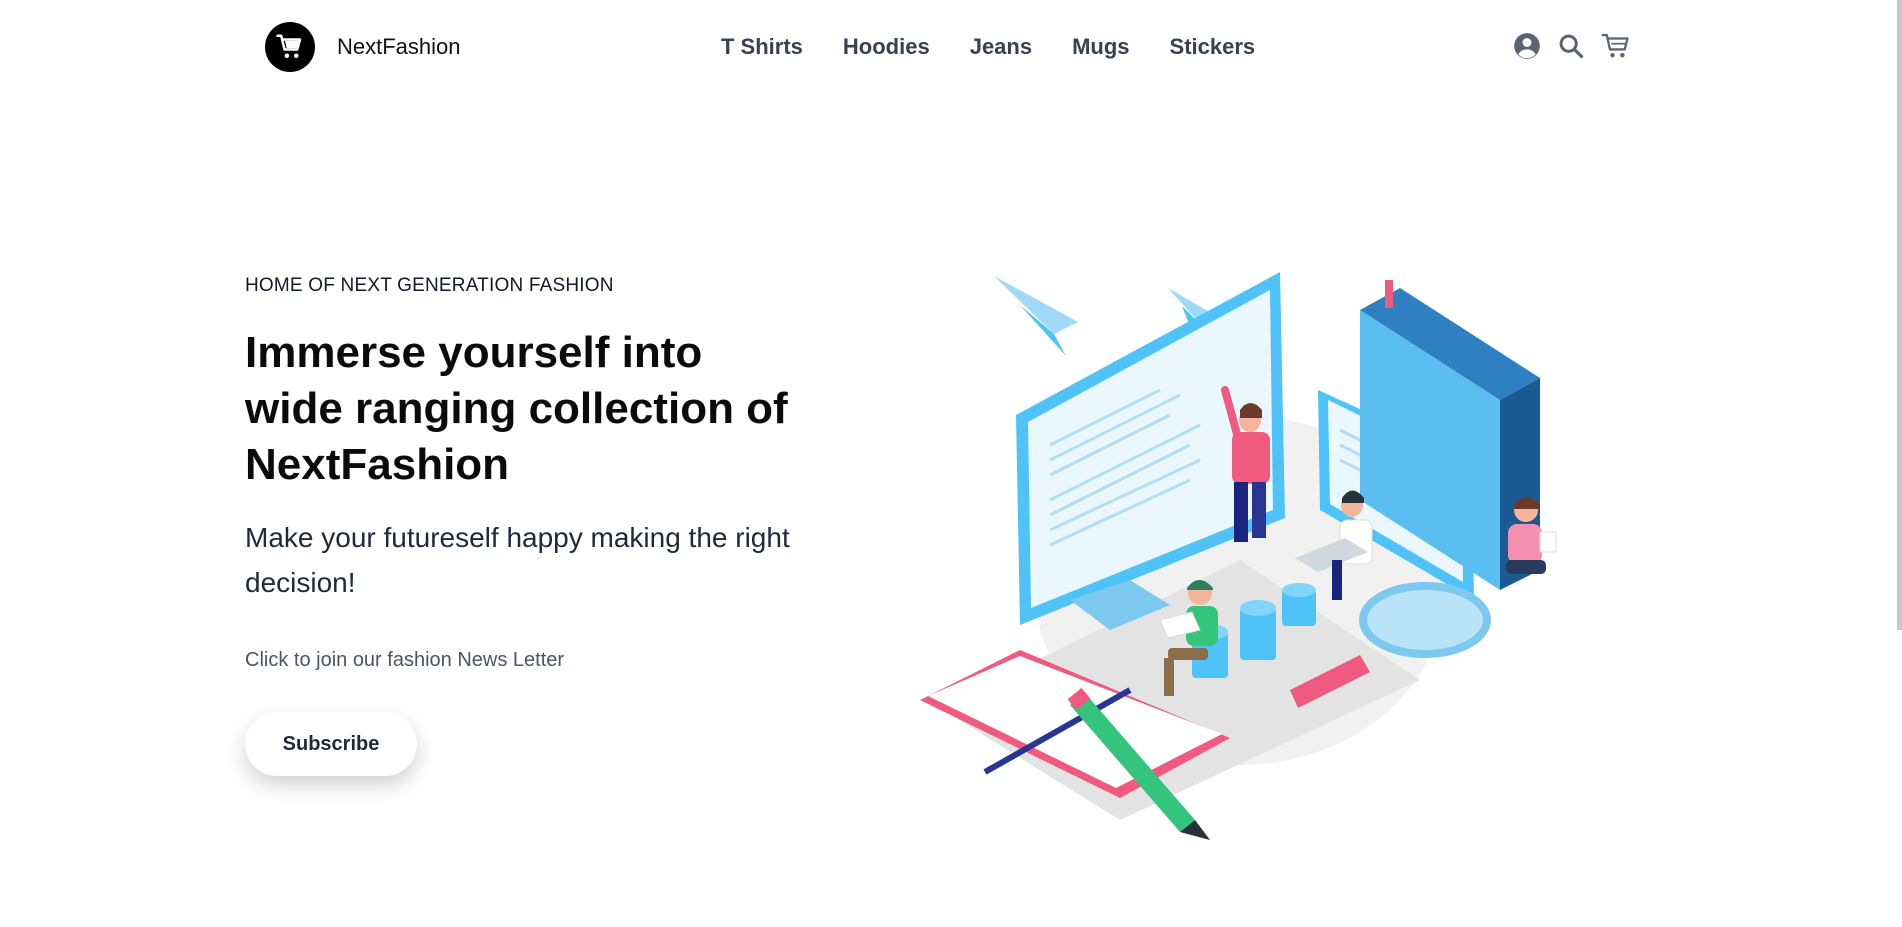 The image size is (1902, 927). What do you see at coordinates (331, 744) in the screenshot?
I see `subscribe-button: Subscribe` at bounding box center [331, 744].